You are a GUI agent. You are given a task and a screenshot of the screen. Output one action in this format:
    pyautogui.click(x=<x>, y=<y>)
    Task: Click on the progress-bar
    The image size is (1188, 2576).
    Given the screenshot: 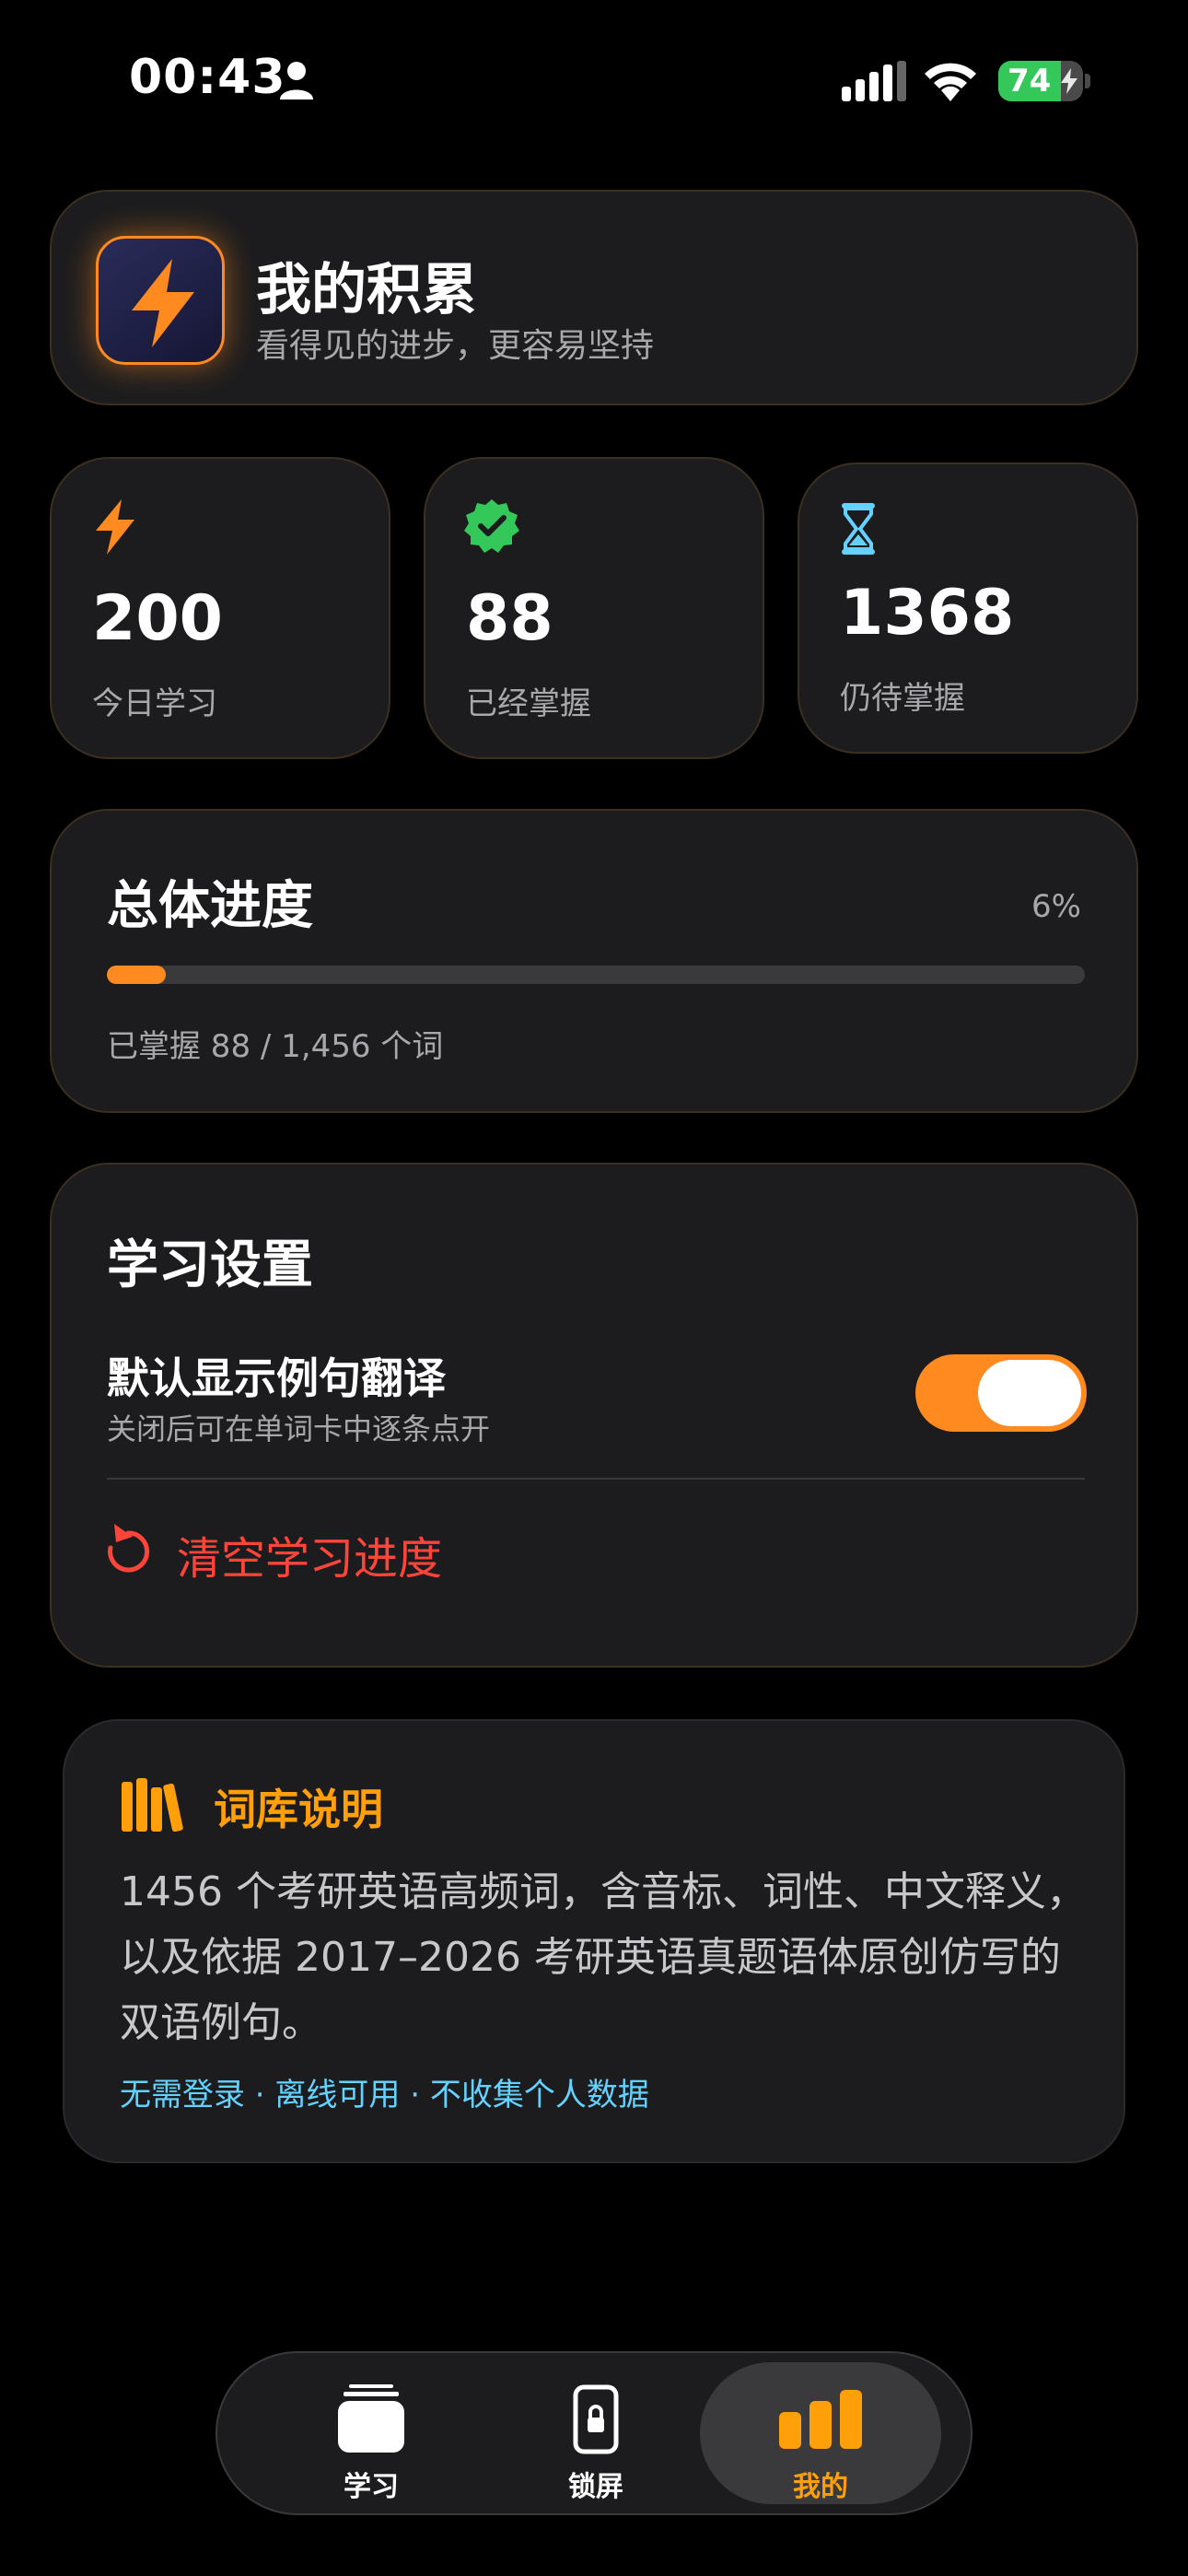 What is the action you would take?
    pyautogui.click(x=596, y=975)
    